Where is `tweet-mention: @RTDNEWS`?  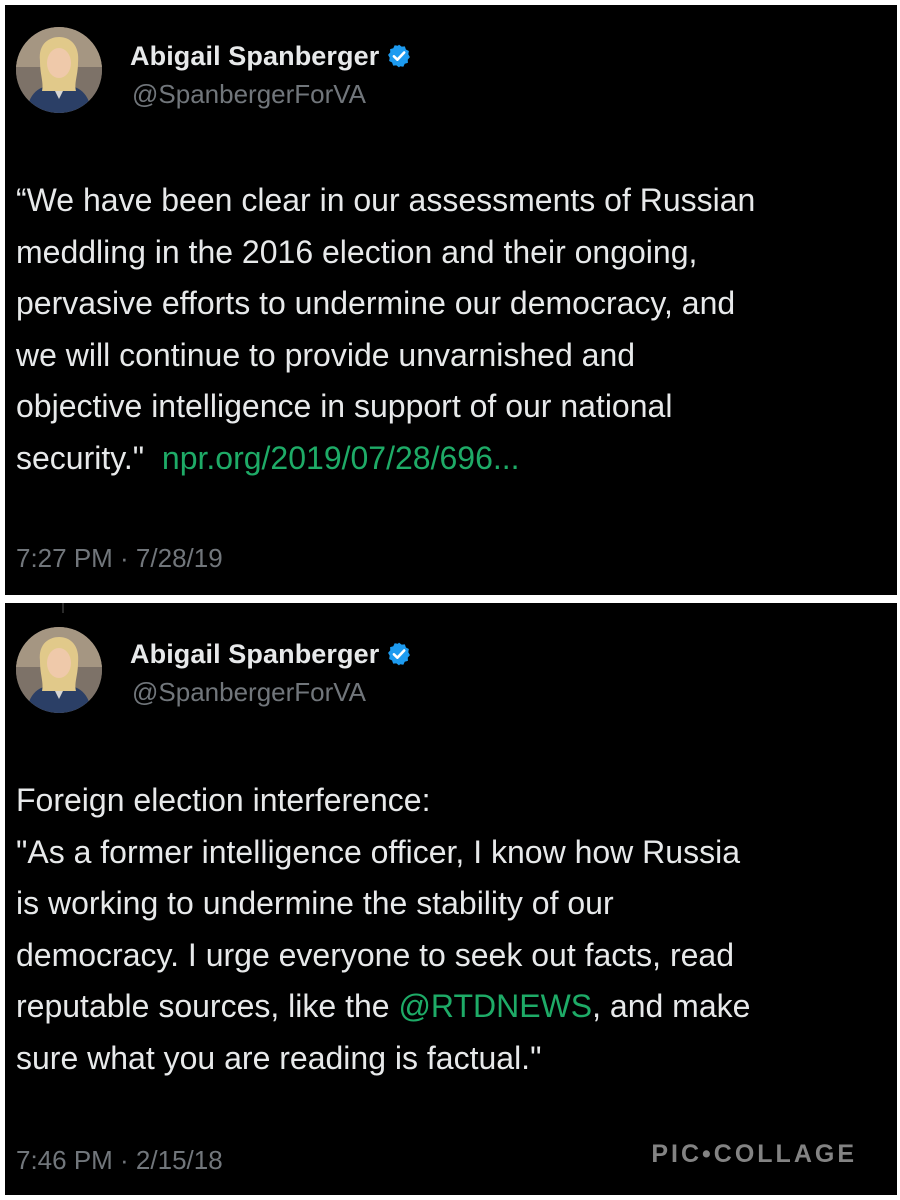
tweet-mention: @RTDNEWS is located at coordinates (495, 1006).